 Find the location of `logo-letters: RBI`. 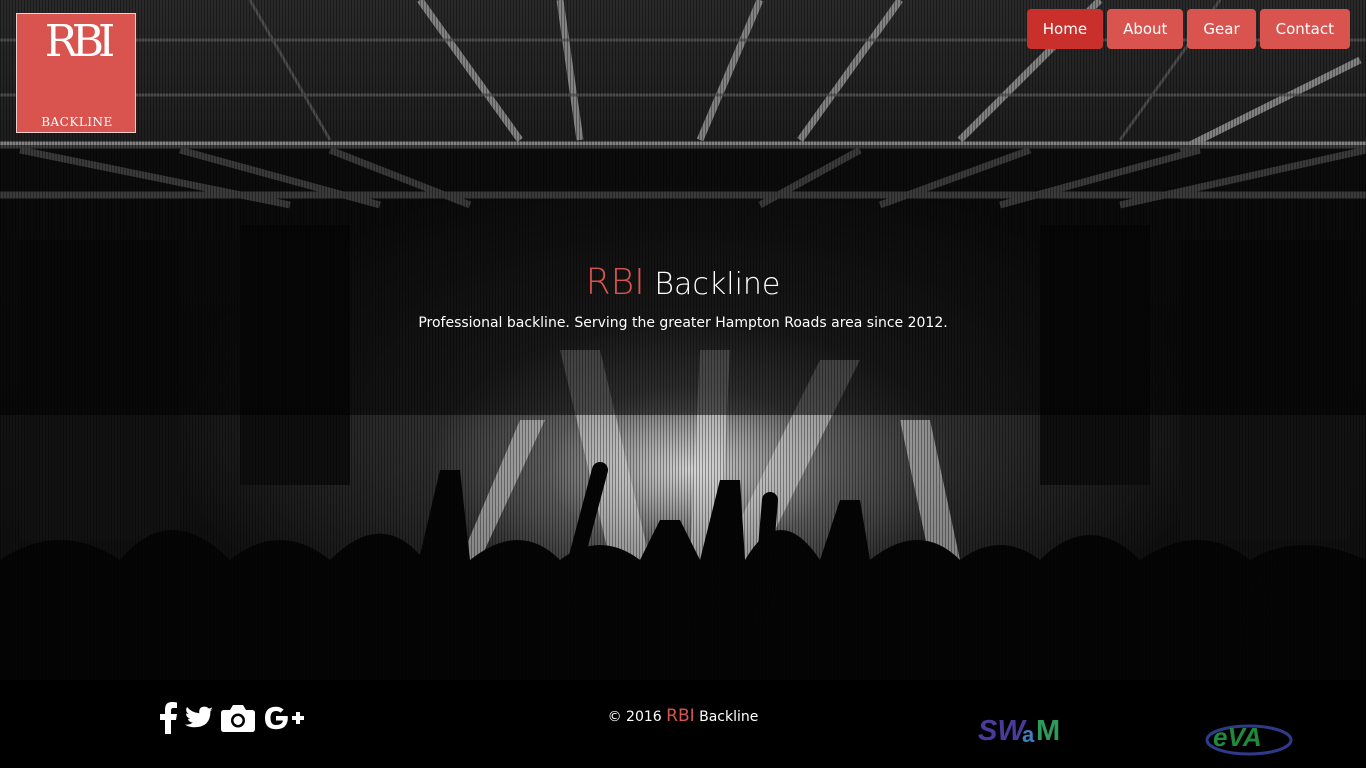

logo-letters: RBI is located at coordinates (80, 41).